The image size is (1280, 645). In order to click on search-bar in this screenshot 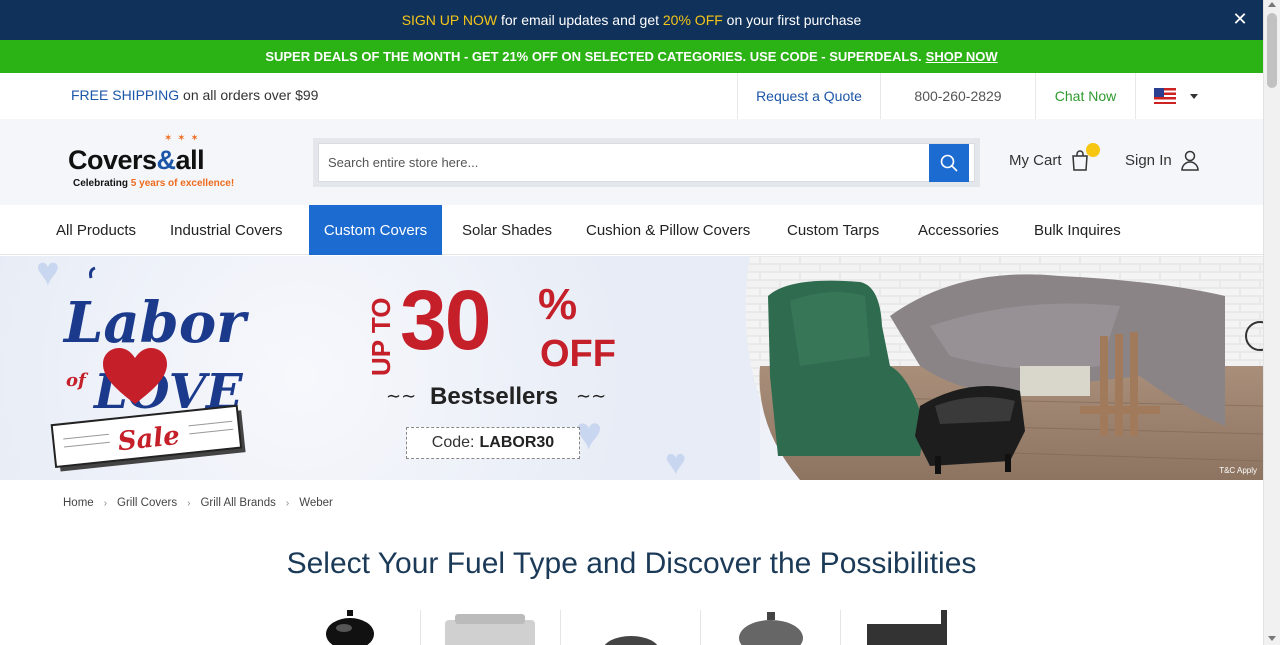, I will do `click(646, 162)`.